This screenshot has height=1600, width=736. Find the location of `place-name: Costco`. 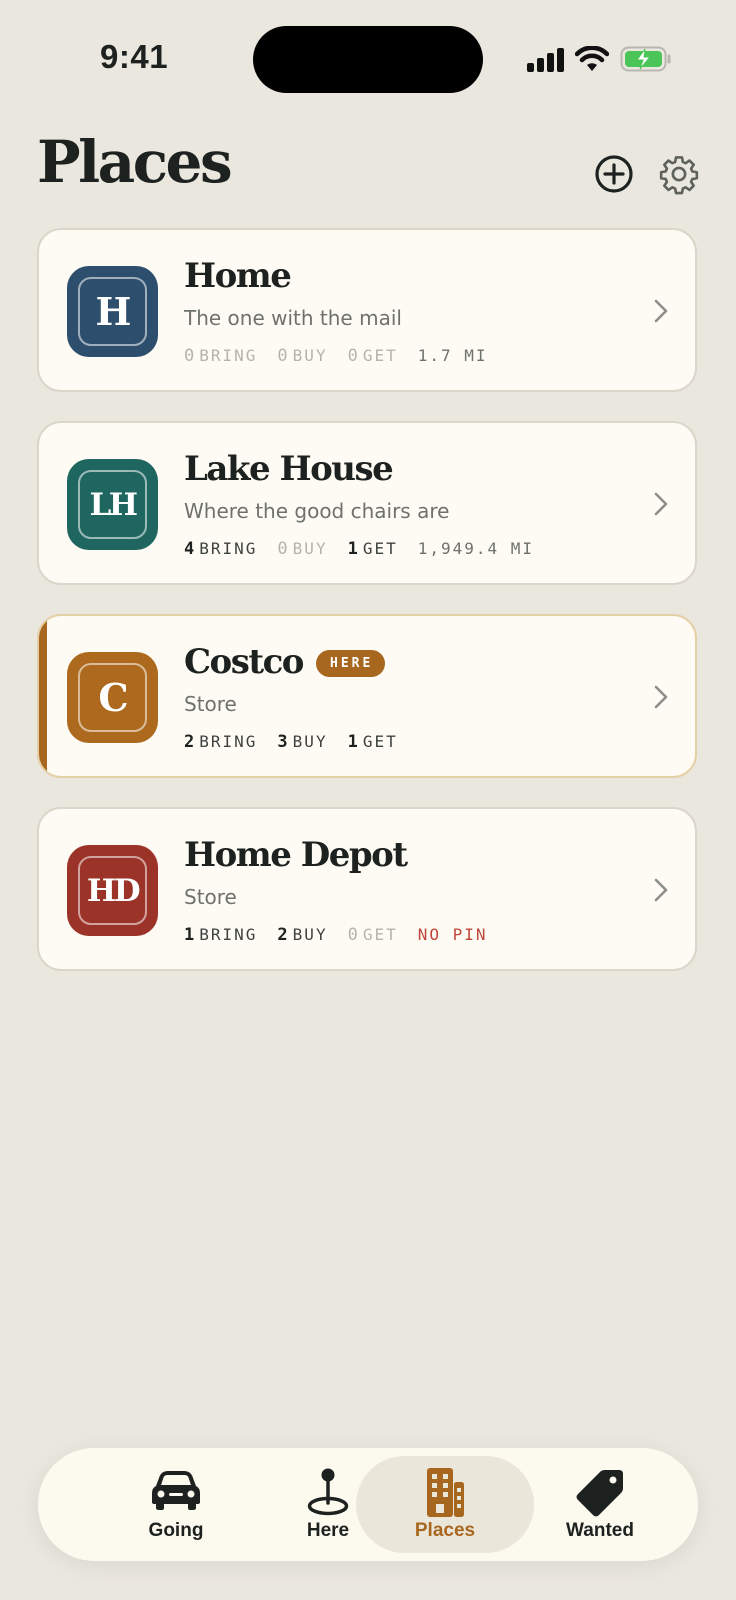

place-name: Costco is located at coordinates (244, 662).